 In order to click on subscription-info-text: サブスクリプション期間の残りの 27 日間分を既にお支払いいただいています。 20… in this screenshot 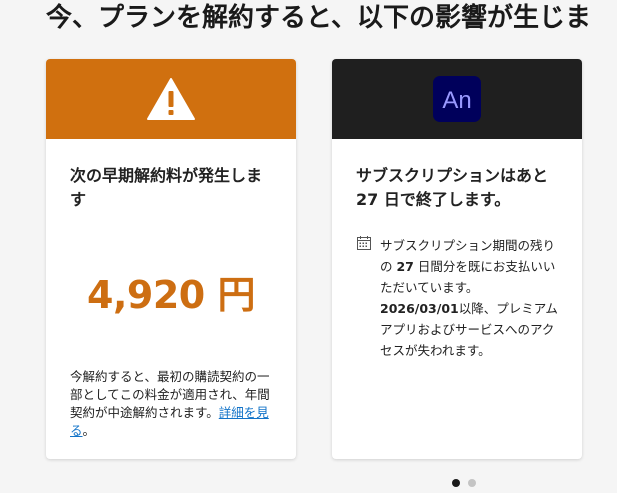, I will do `click(473, 298)`.